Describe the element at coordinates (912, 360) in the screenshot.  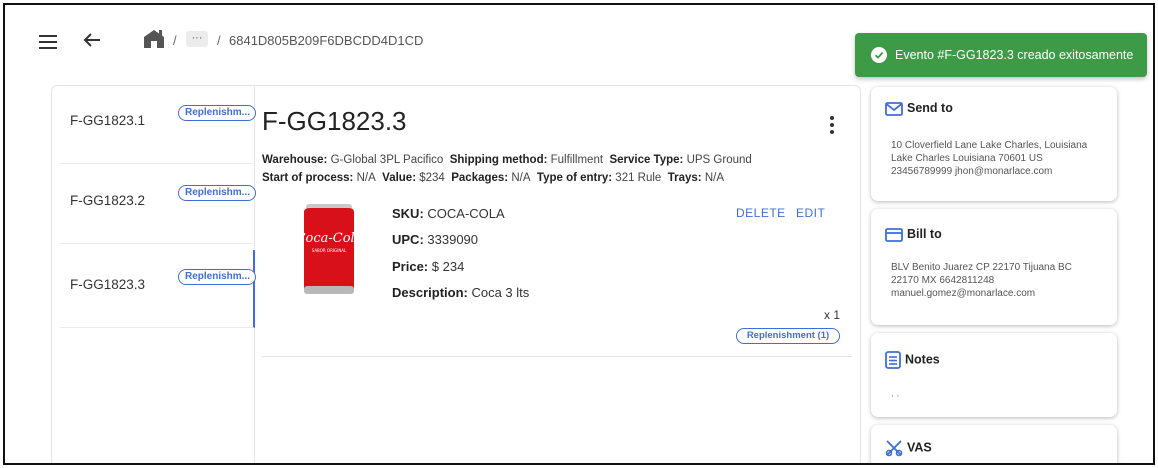
I see `notes-title: Notes` at that location.